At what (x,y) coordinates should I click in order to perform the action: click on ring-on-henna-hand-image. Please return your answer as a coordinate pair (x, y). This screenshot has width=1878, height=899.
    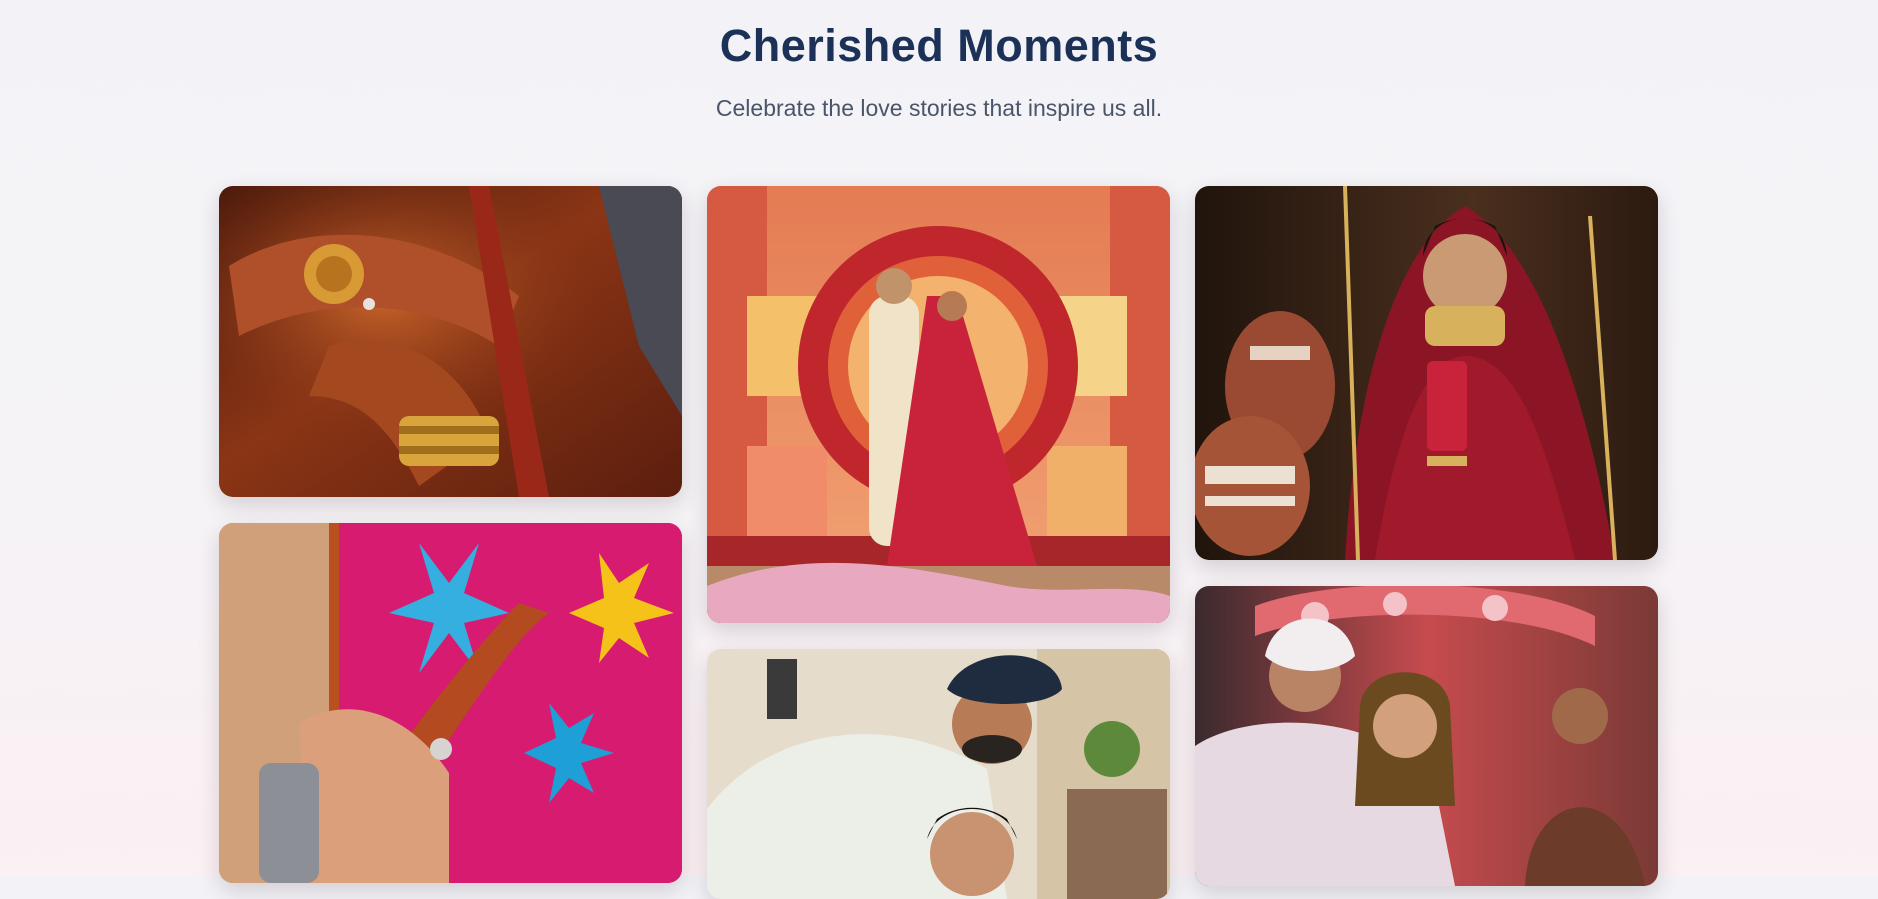
    Looking at the image, I should click on (450, 703).